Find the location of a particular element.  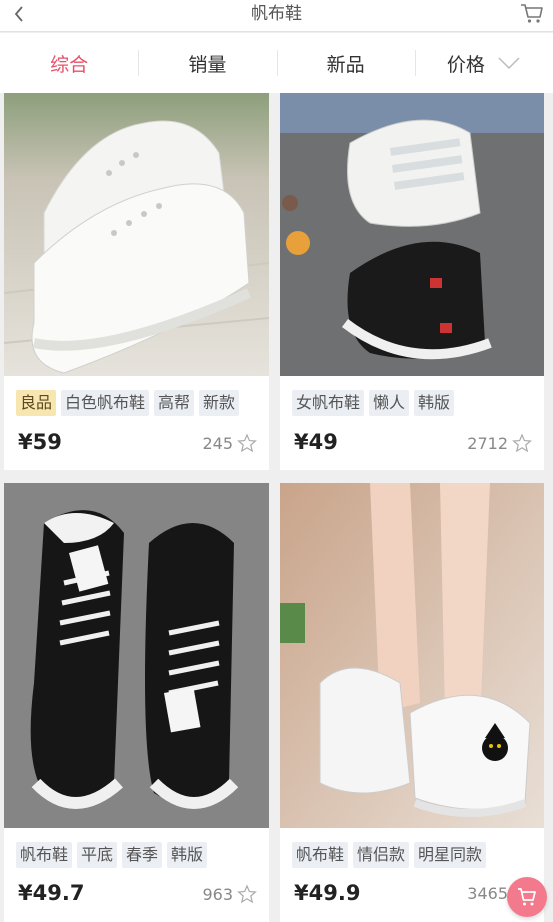

product-tag: 春季 is located at coordinates (142, 855).